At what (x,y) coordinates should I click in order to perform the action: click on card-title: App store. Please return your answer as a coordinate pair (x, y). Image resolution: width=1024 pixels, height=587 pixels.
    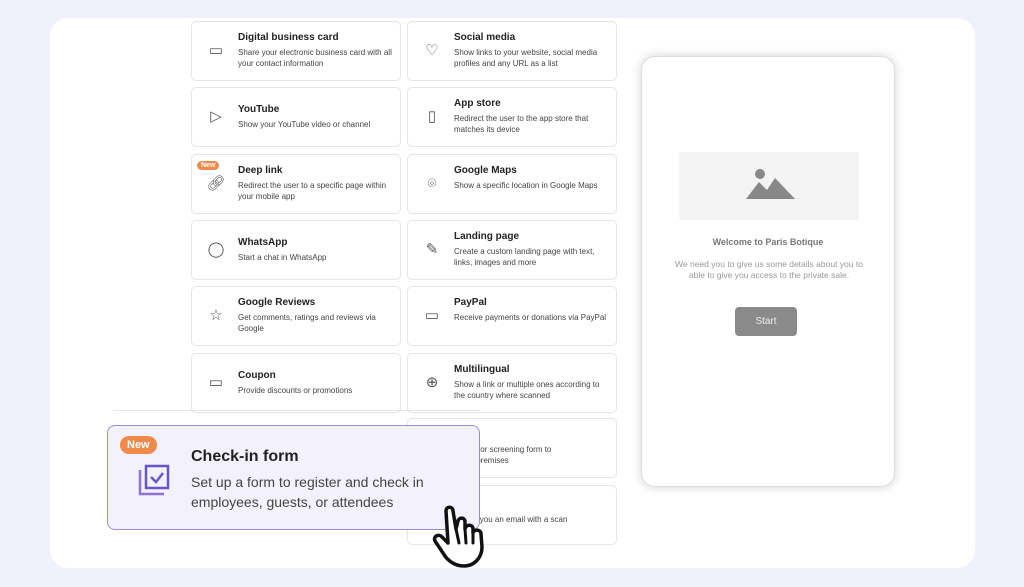
    Looking at the image, I should click on (477, 104).